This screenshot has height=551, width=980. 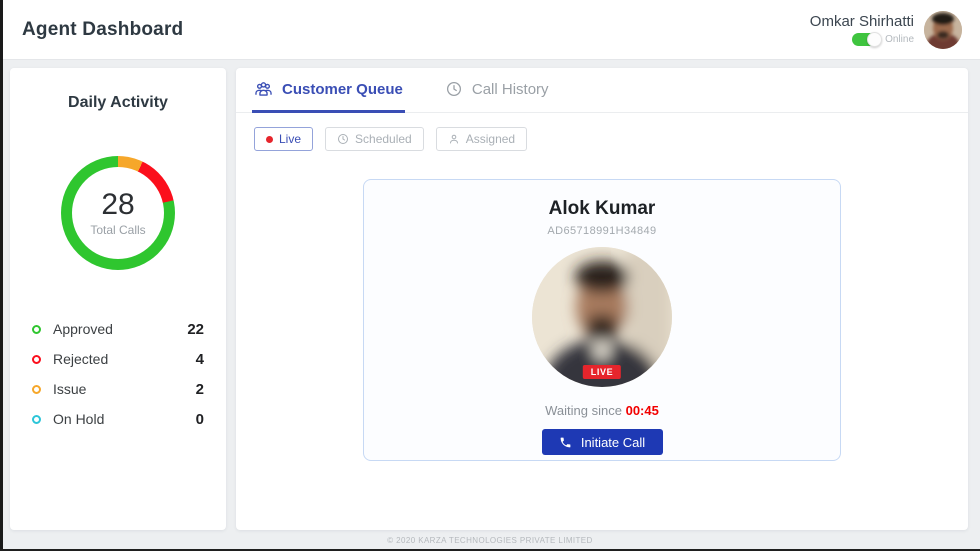 What do you see at coordinates (565, 442) in the screenshot?
I see `phone-icon` at bounding box center [565, 442].